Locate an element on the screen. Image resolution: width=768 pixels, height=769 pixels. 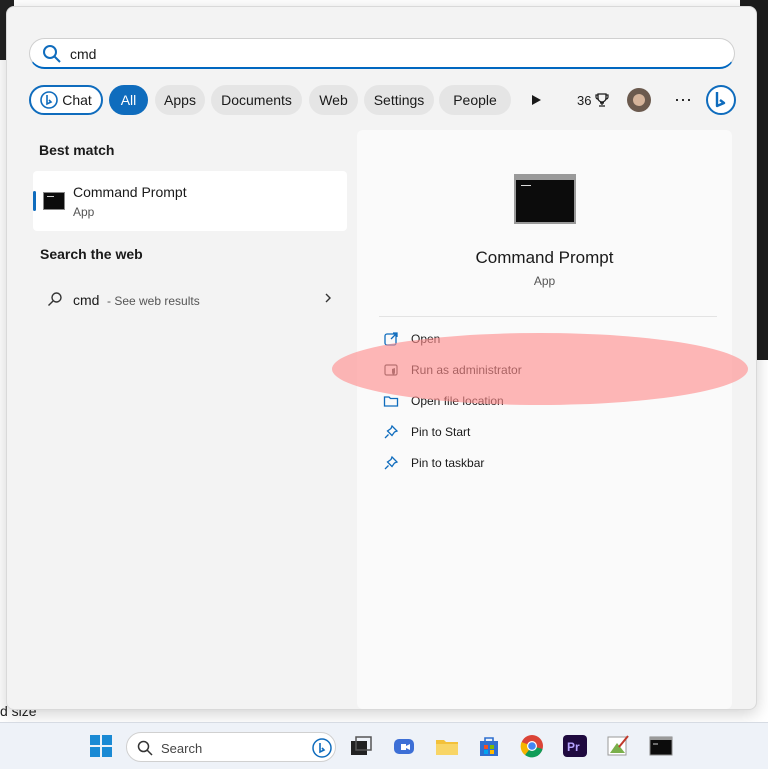
action-open: Open is located at coordinates (543, 339).